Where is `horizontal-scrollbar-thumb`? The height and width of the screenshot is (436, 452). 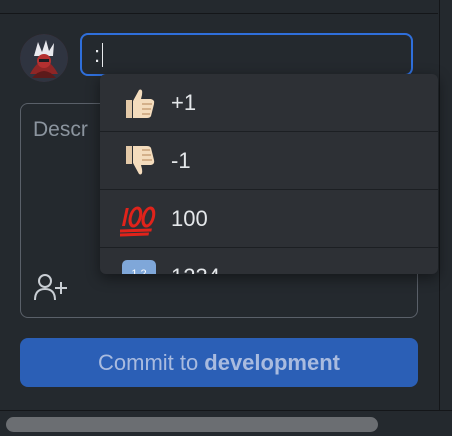 horizontal-scrollbar-thumb is located at coordinates (192, 424).